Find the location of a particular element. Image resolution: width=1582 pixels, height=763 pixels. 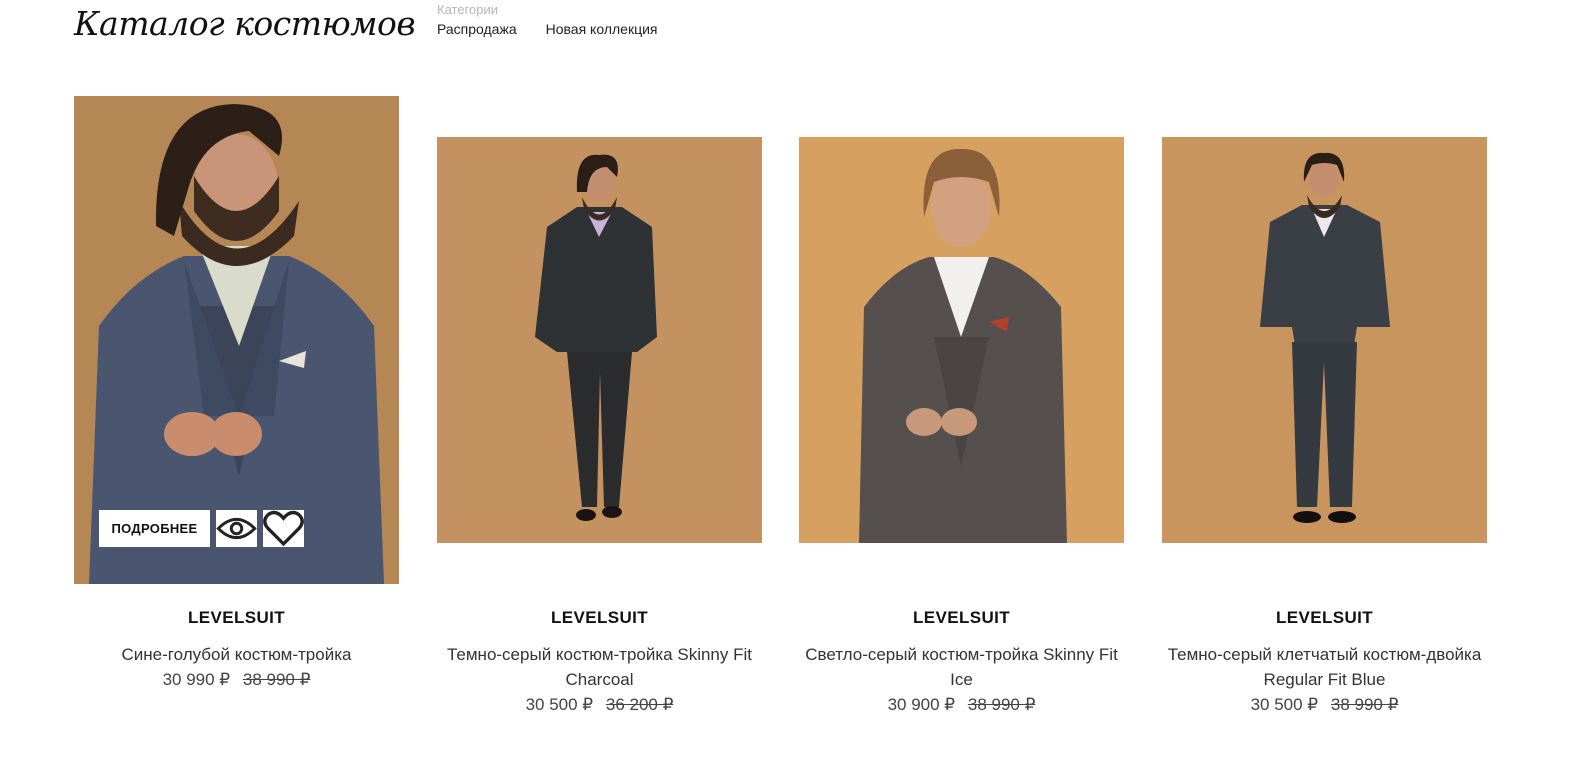

quick-view-button is located at coordinates (236, 528).